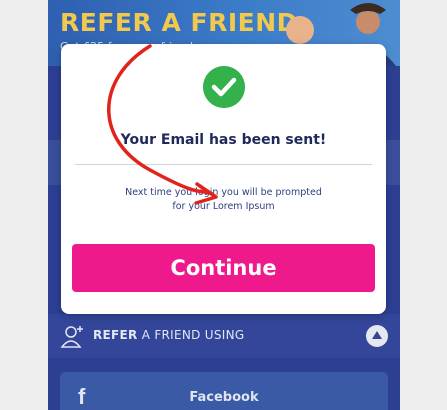 This screenshot has width=447, height=410. Describe the element at coordinates (223, 206) in the screenshot. I see `dialog-message-line-2: for your Lorem Ipsum` at that location.